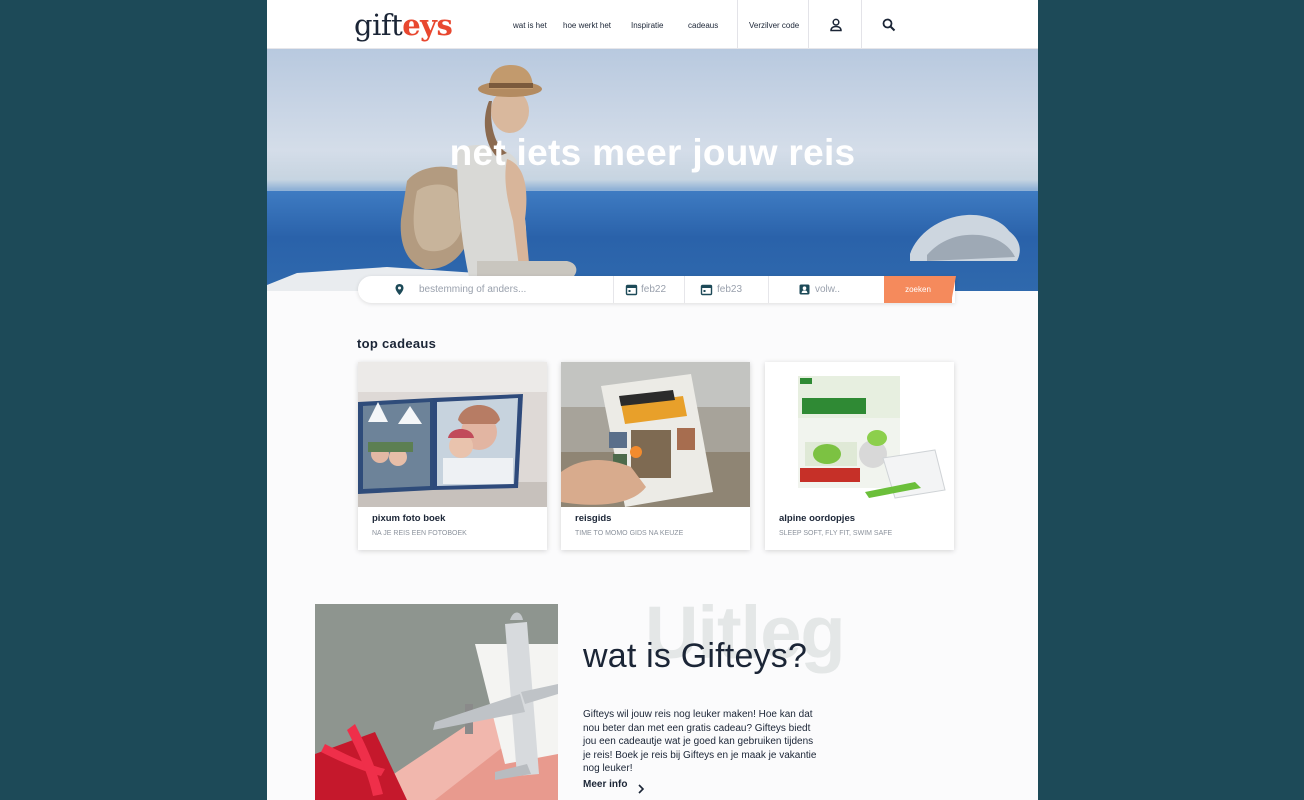 The width and height of the screenshot is (1304, 800). I want to click on gift-card-photobook: pixum foto boek NA JE REIS EEN FOTOBOEK, so click(452, 456).